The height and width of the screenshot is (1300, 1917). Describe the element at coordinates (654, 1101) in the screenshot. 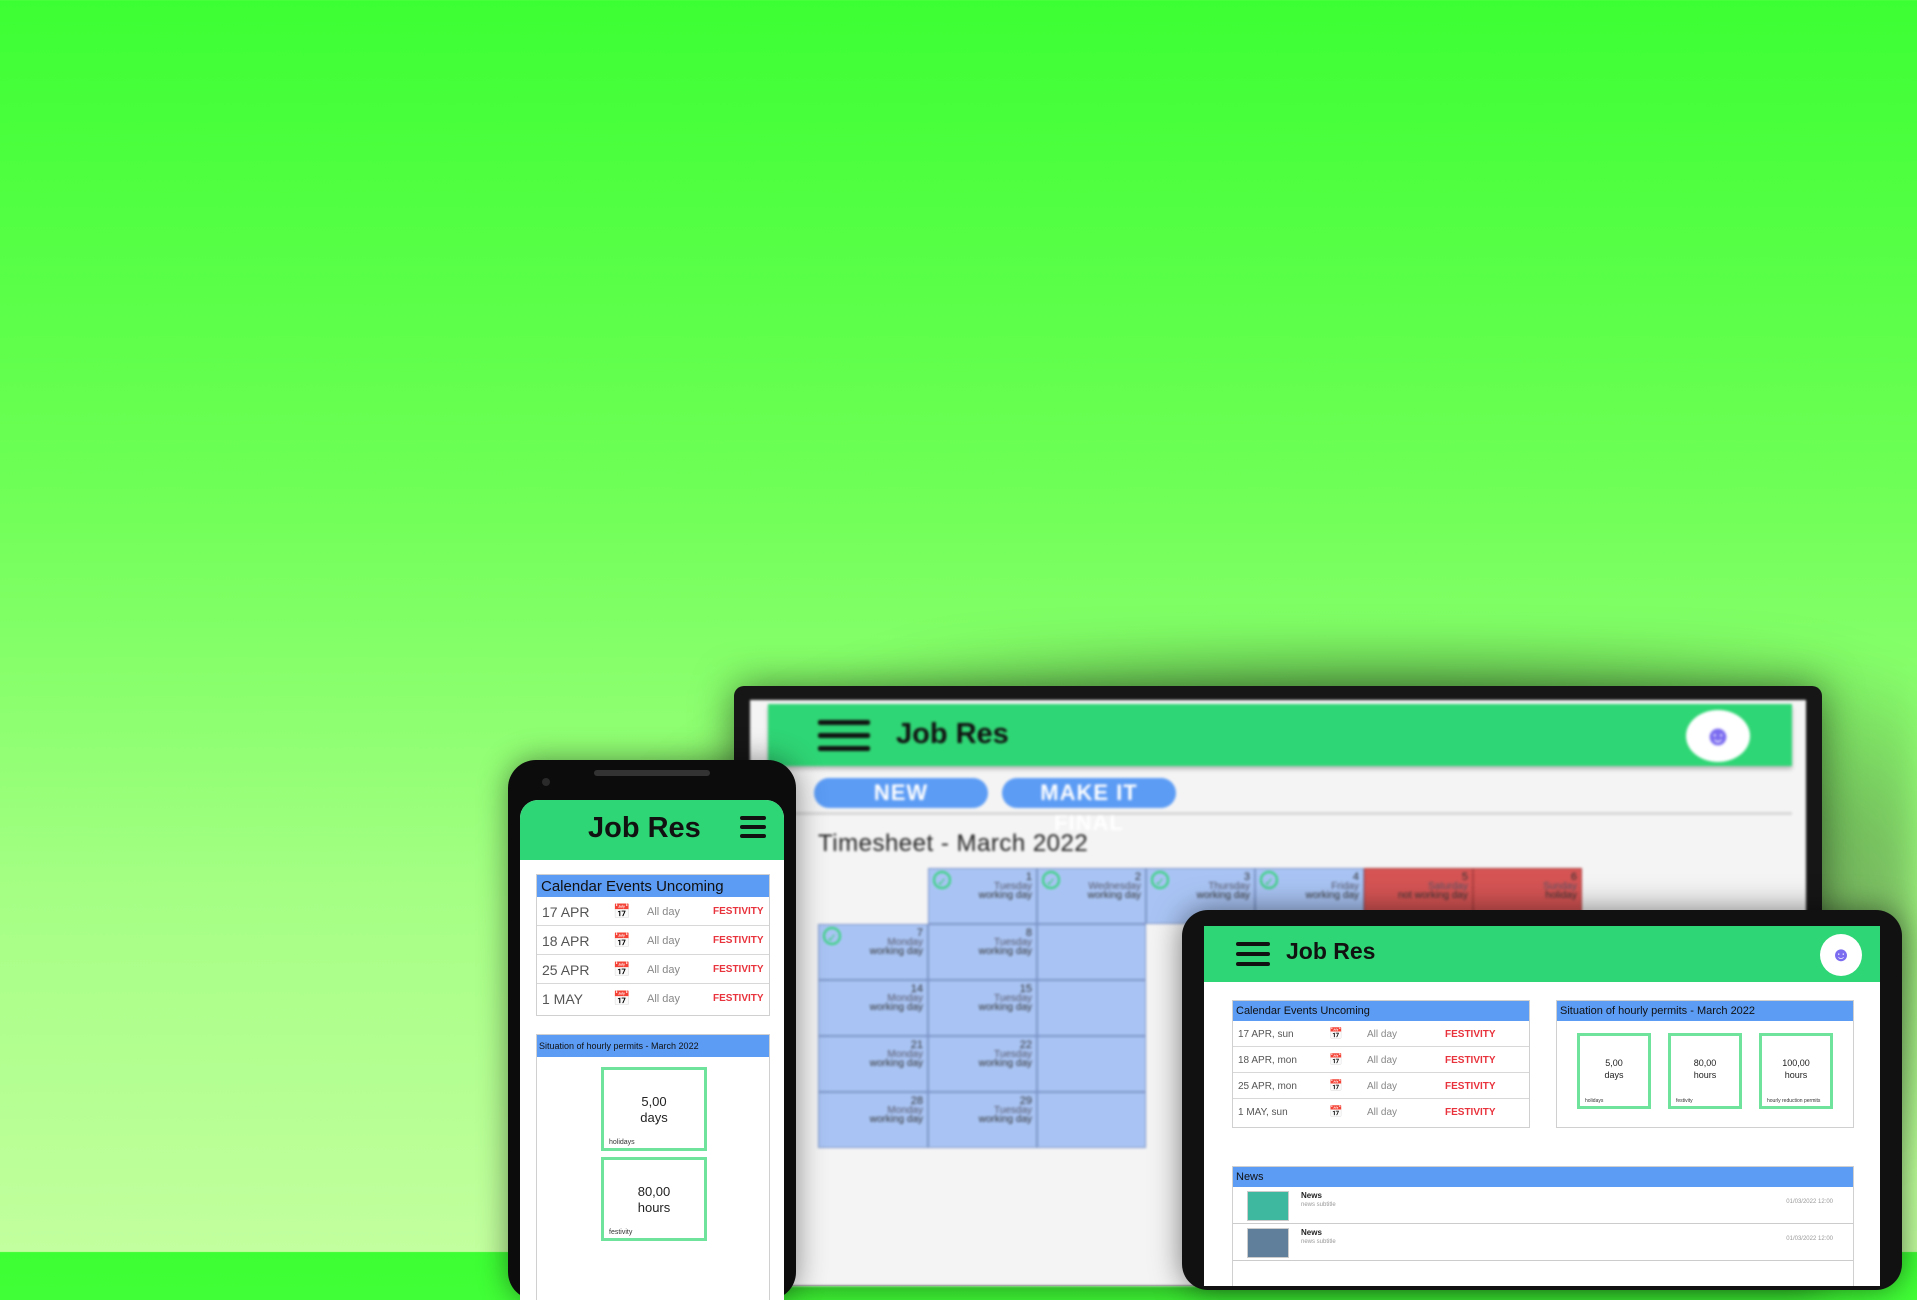

I see `permit-value: 5,00` at that location.